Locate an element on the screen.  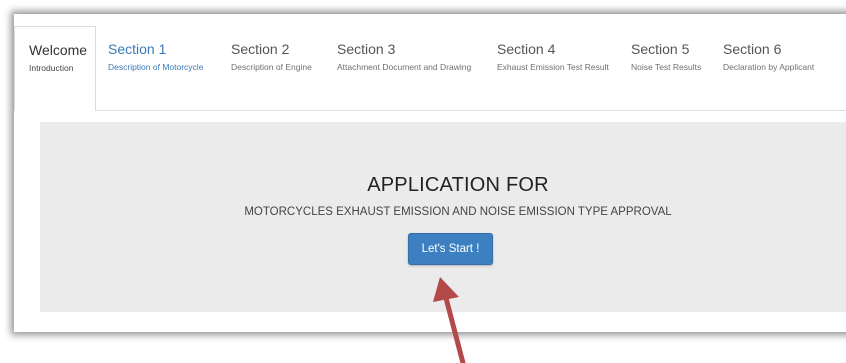
tab-subtitle: Description of Engine is located at coordinates (271, 67).